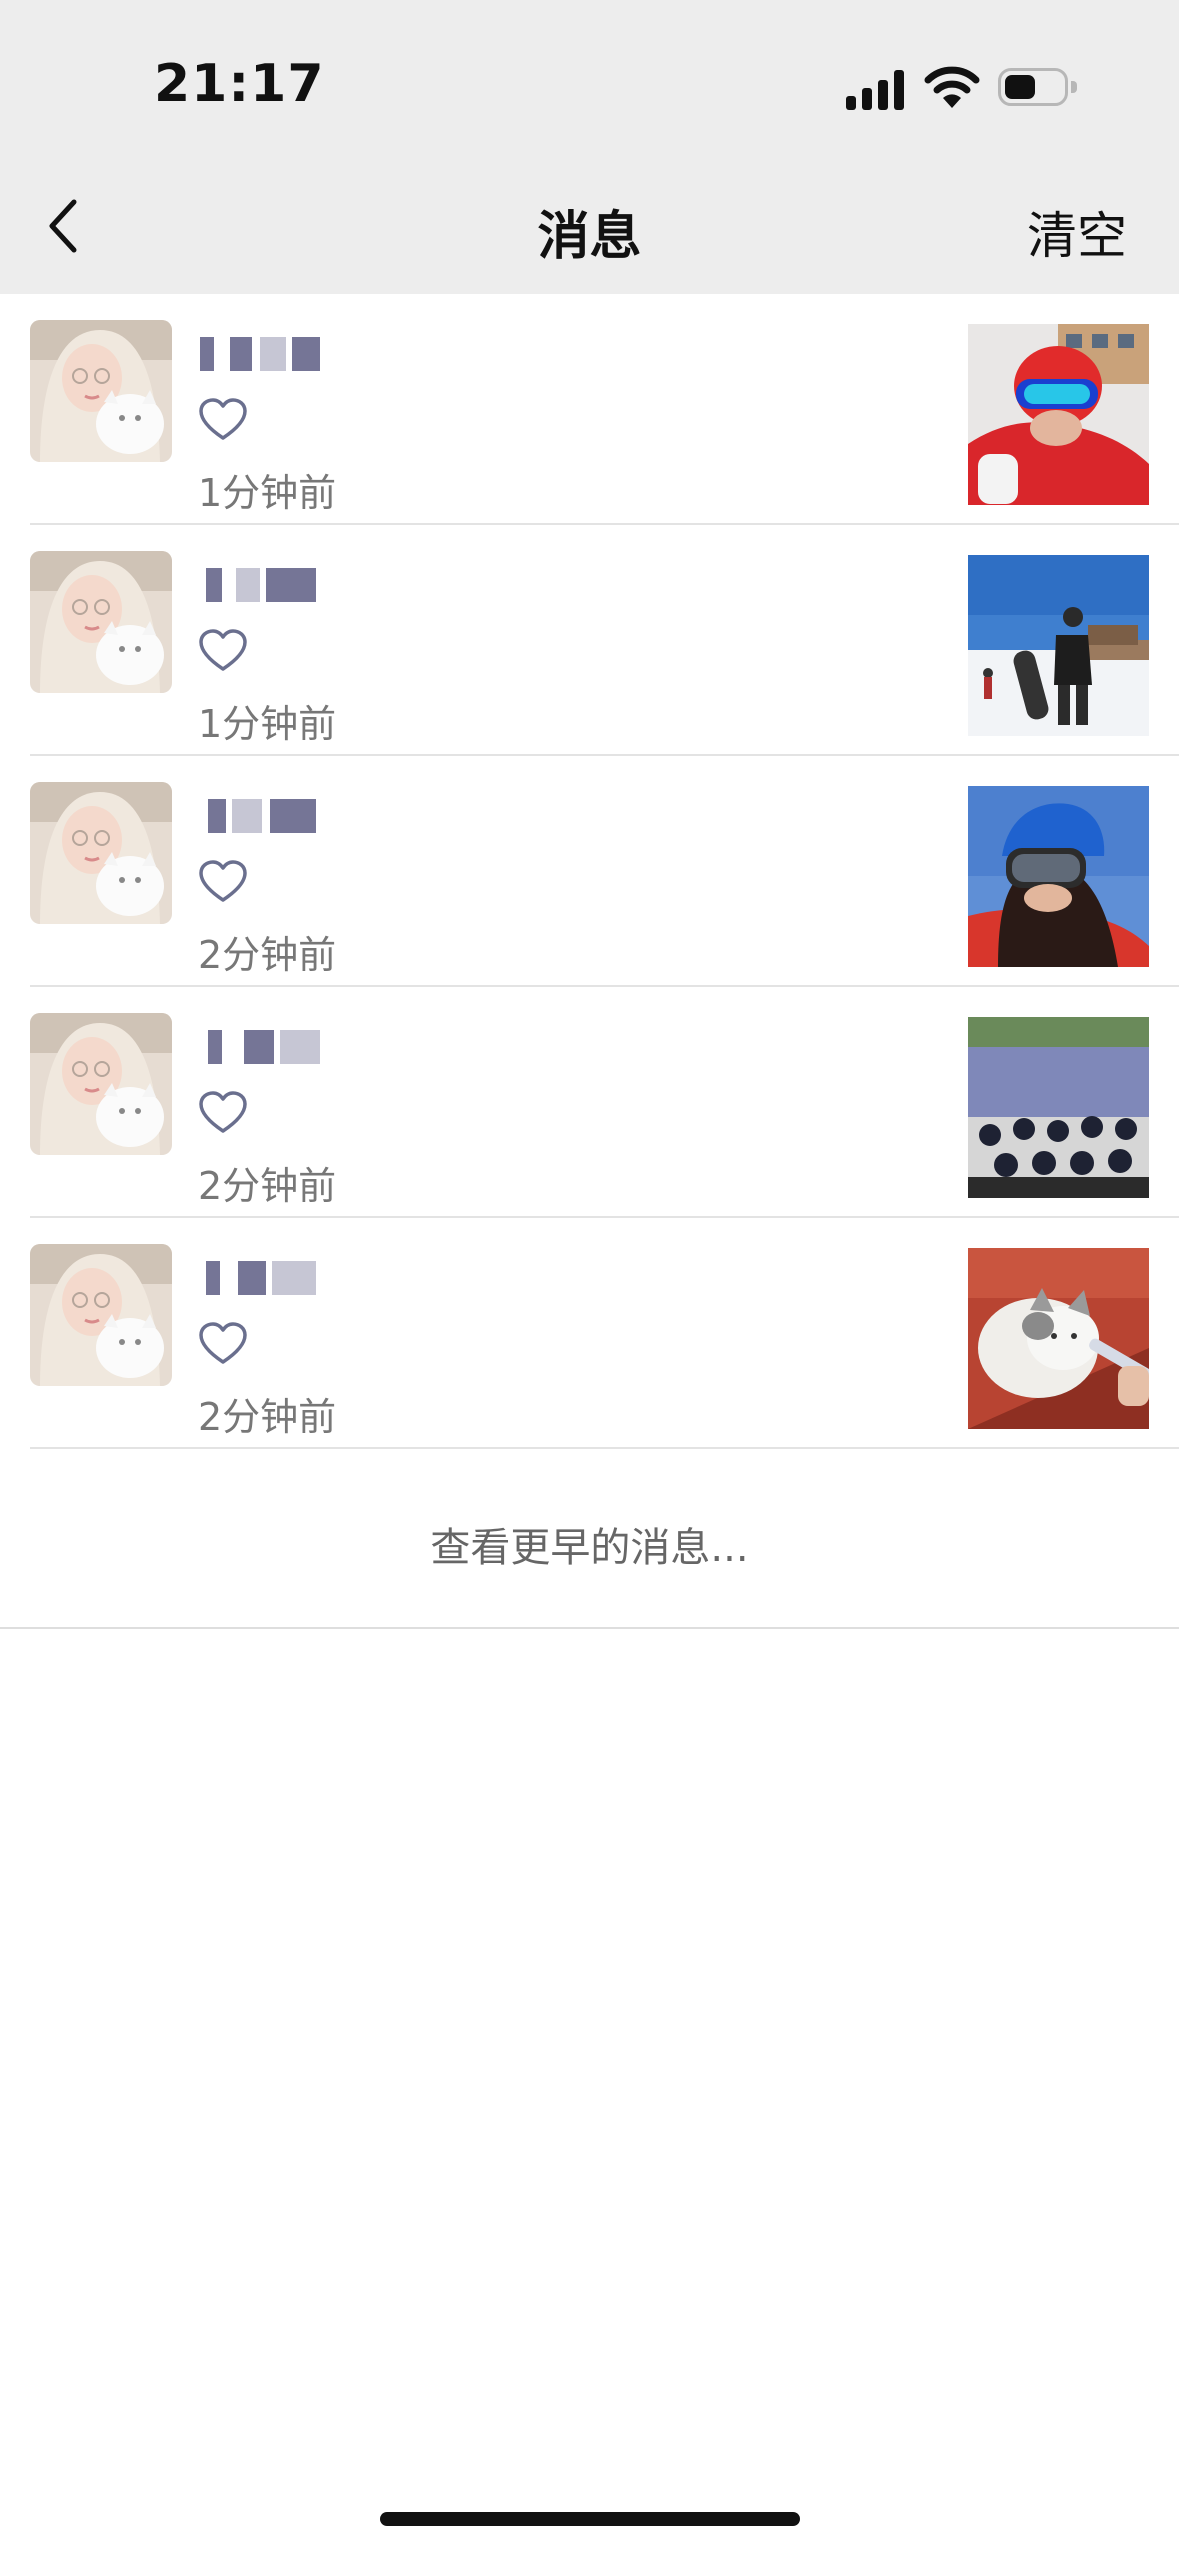 The height and width of the screenshot is (2556, 1179). I want to click on skier-red-helmet-photo, so click(1058, 414).